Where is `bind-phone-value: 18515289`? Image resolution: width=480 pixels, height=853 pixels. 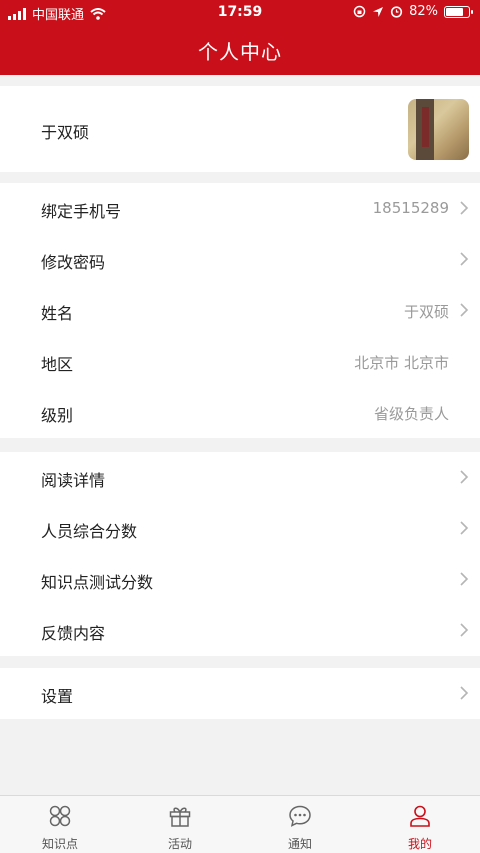 bind-phone-value: 18515289 is located at coordinates (410, 208).